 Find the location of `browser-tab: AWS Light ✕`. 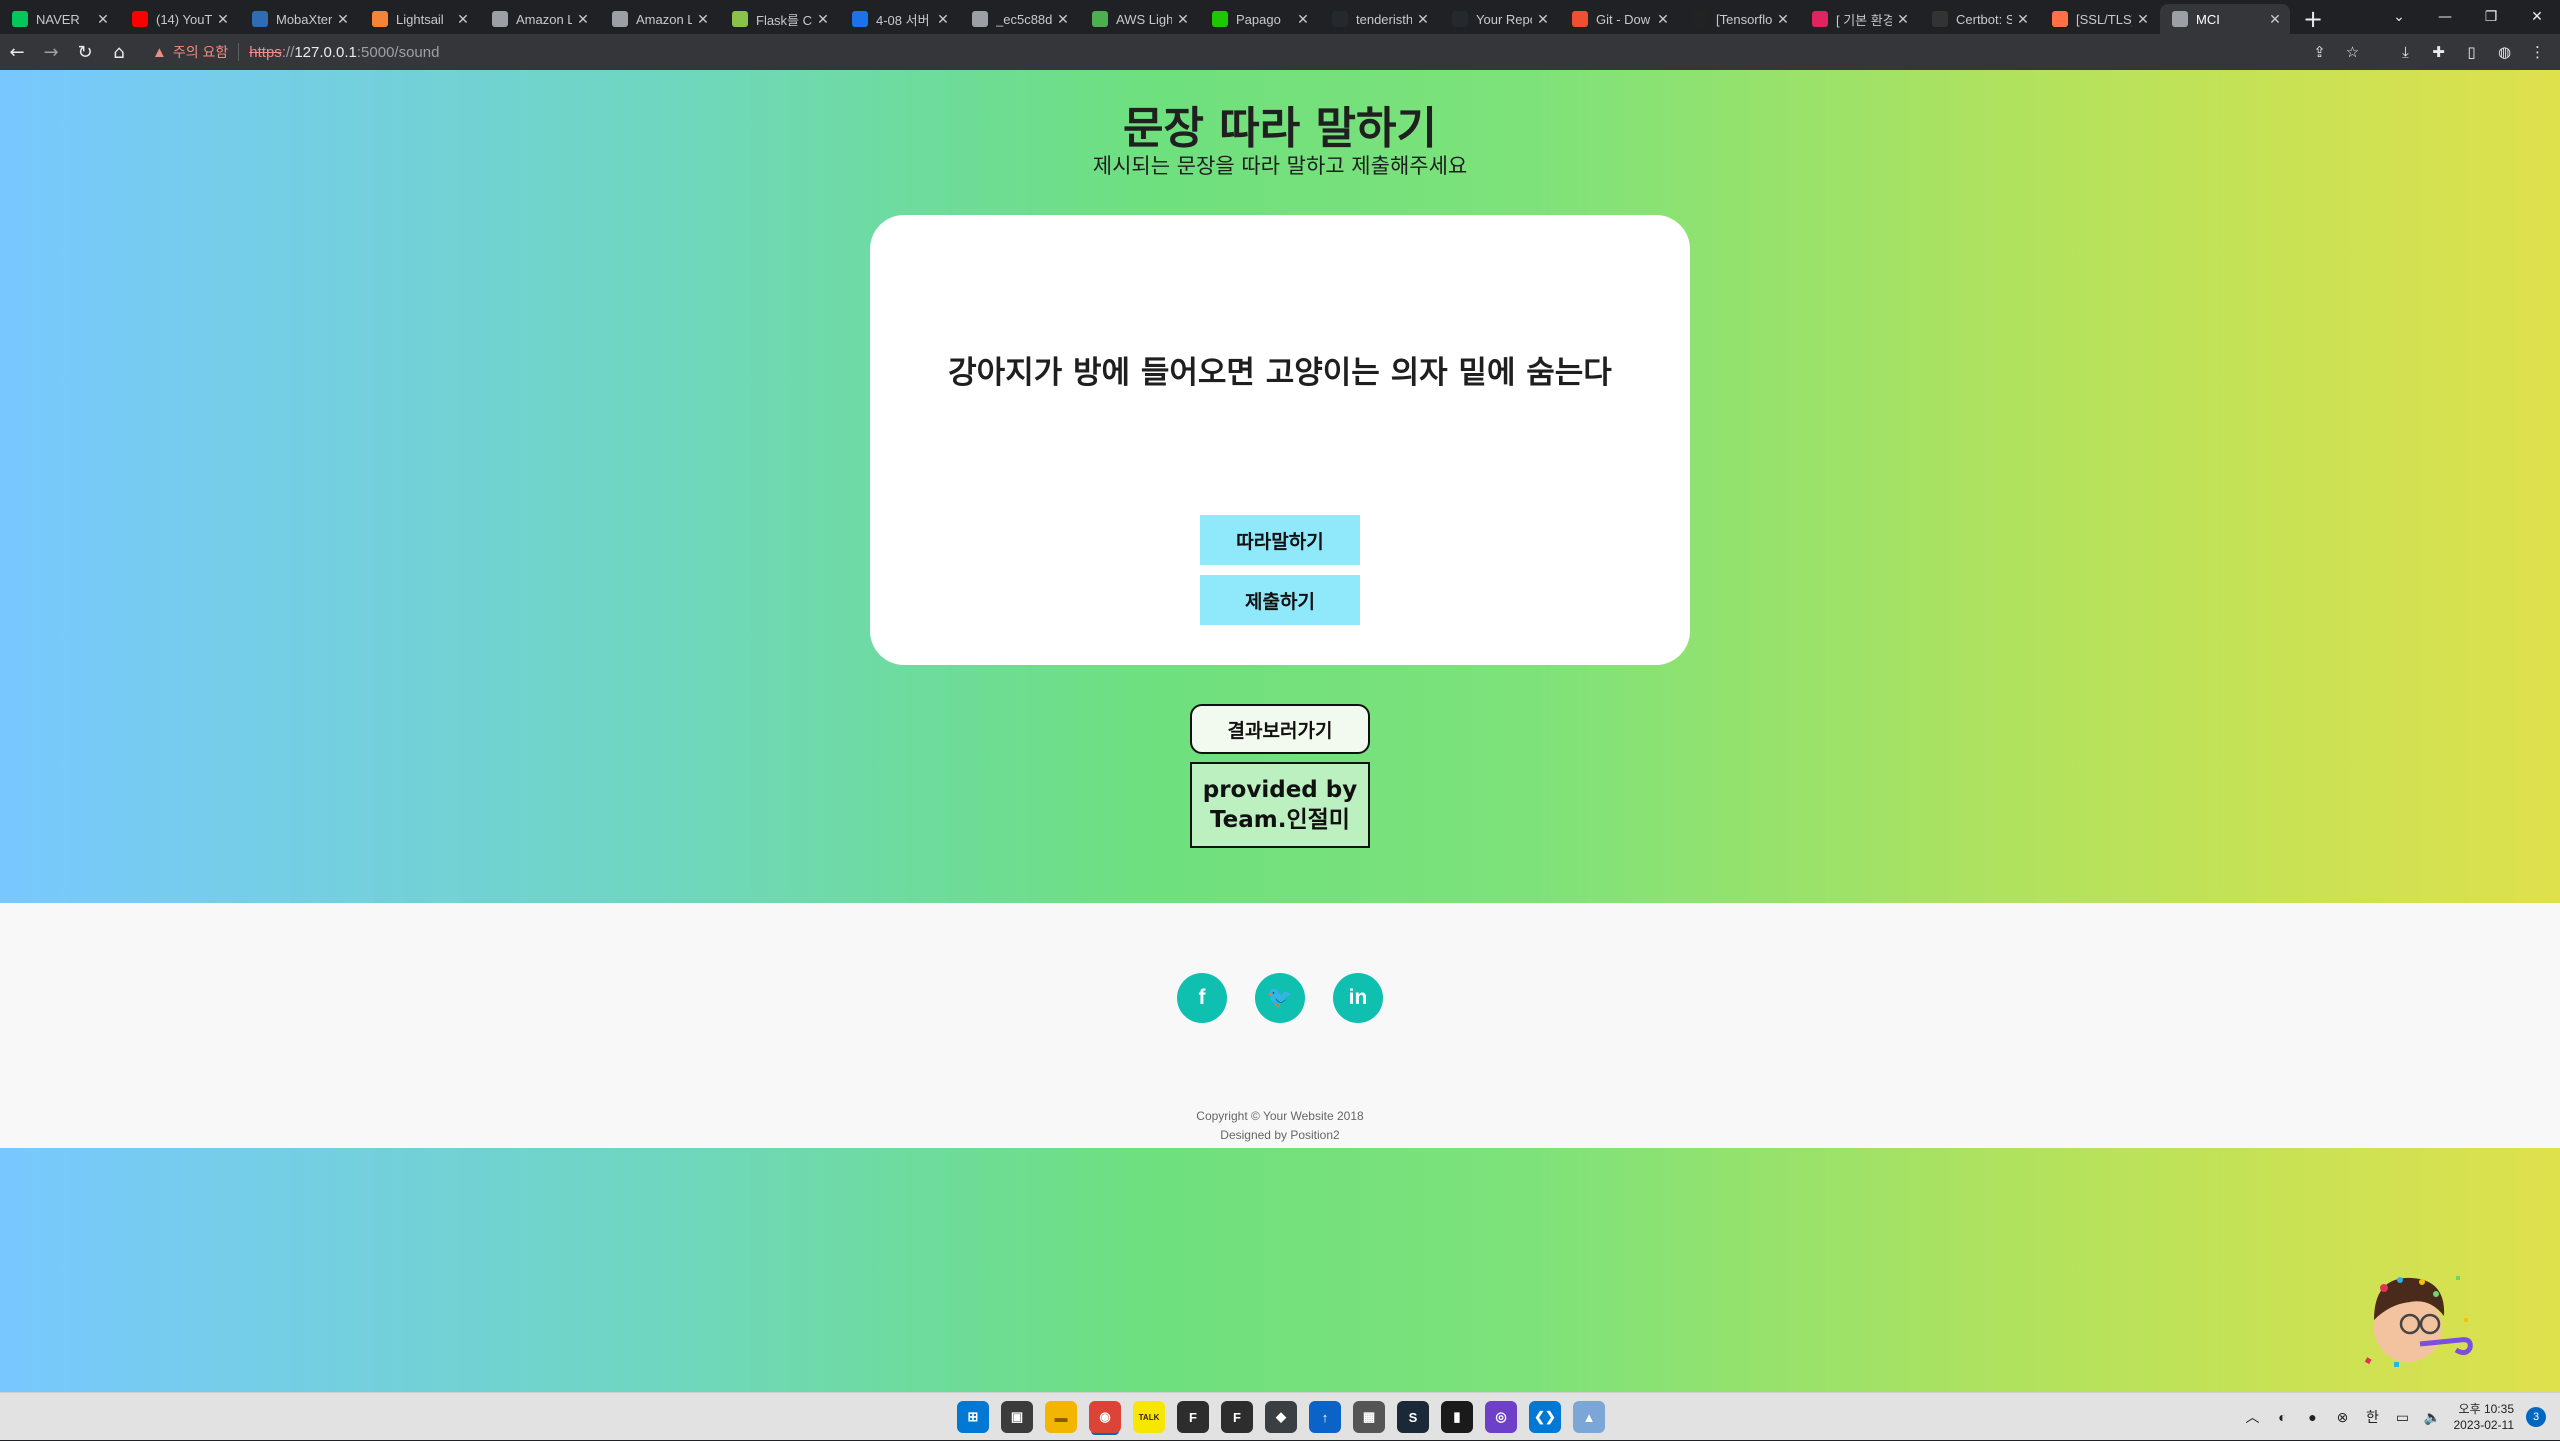

browser-tab: AWS Light ✕ is located at coordinates (1139, 19).